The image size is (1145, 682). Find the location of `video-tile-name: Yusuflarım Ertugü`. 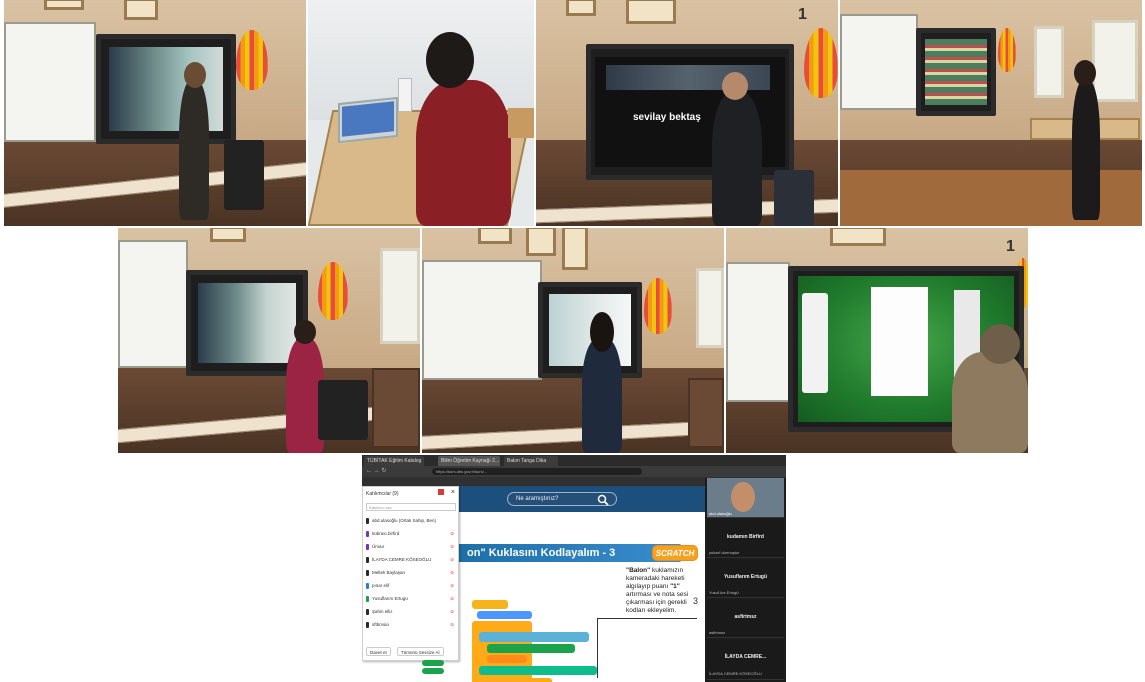

video-tile-name: Yusuflarım Ertugü is located at coordinates (745, 577).